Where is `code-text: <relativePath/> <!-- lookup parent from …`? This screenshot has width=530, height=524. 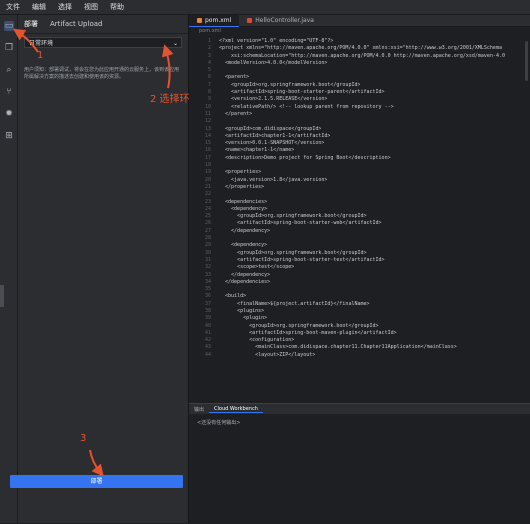
code-text: <relativePath/> <!-- lookup parent from … is located at coordinates (306, 106).